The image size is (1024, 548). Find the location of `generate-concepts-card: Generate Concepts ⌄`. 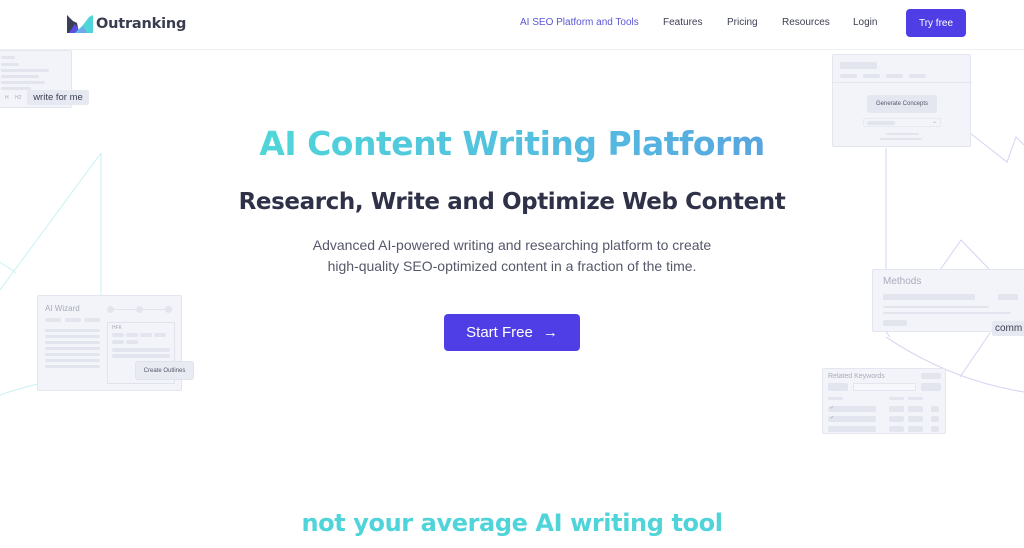

generate-concepts-card: Generate Concepts ⌄ is located at coordinates (902, 100).